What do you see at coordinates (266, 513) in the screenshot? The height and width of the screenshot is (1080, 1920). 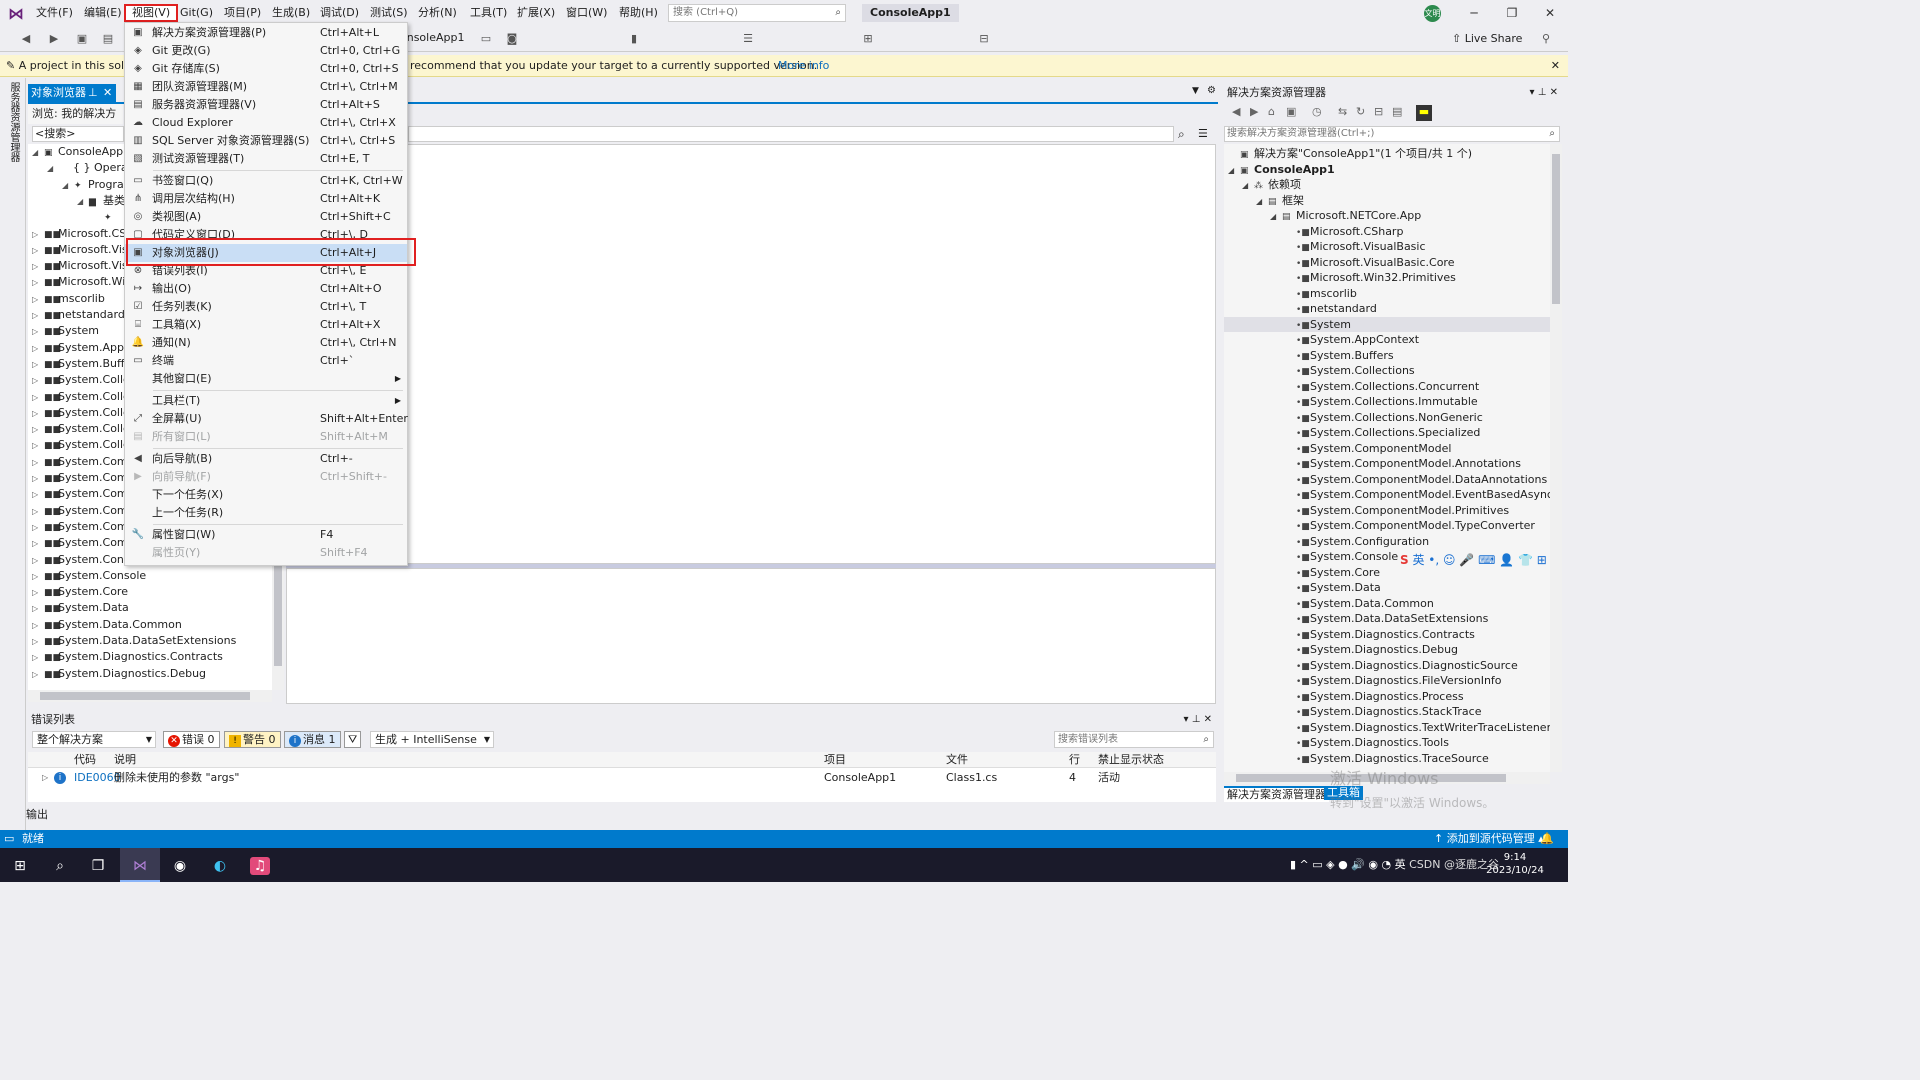 I see `view-menu-item-上一个任务: 上一个任务(R)` at bounding box center [266, 513].